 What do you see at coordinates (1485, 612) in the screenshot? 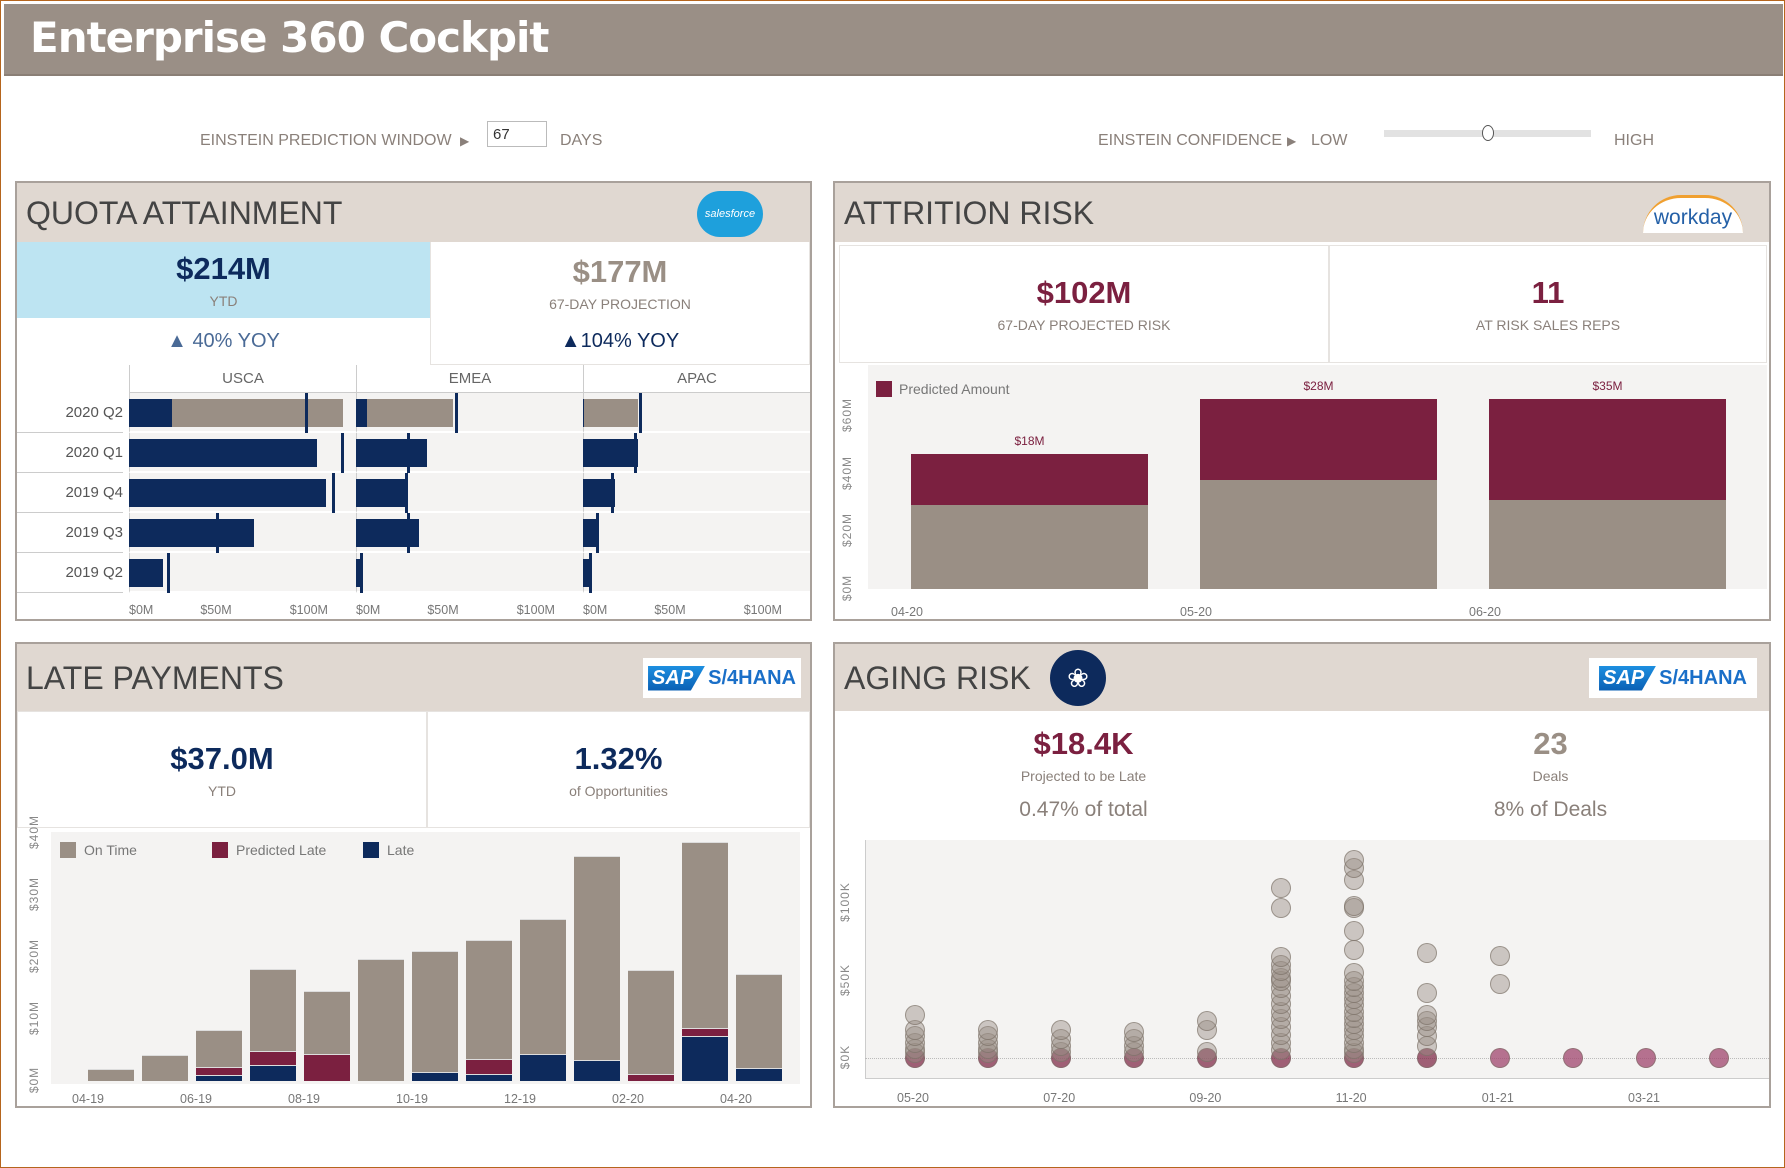
I see `x-tick-label: 06-20` at bounding box center [1485, 612].